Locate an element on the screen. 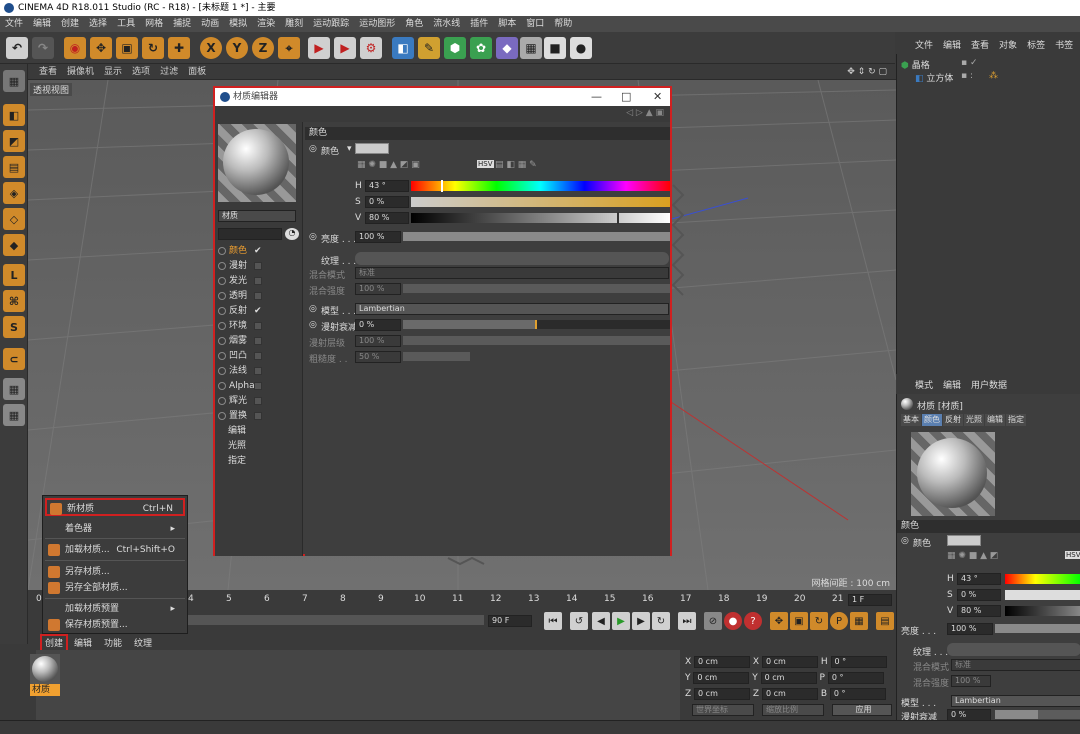 Image resolution: width=1080 pixels, height=734 pixels. channel-fog: 烟雾 is located at coordinates (260, 341).